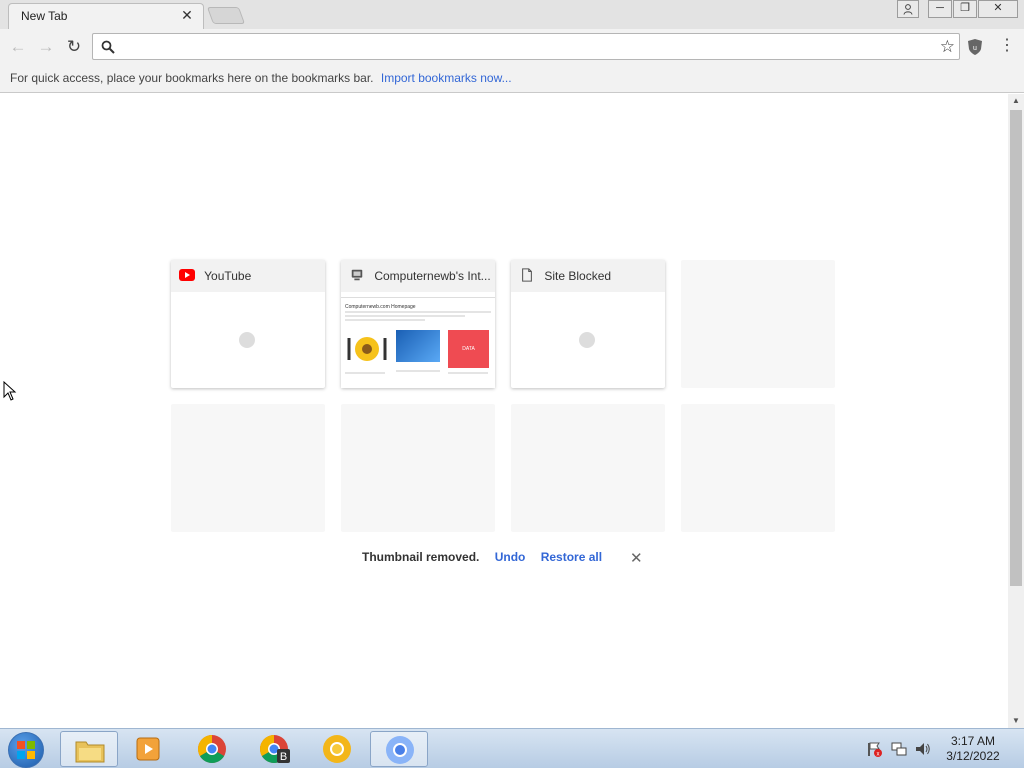  I want to click on taskbar-media-player, so click(149, 749).